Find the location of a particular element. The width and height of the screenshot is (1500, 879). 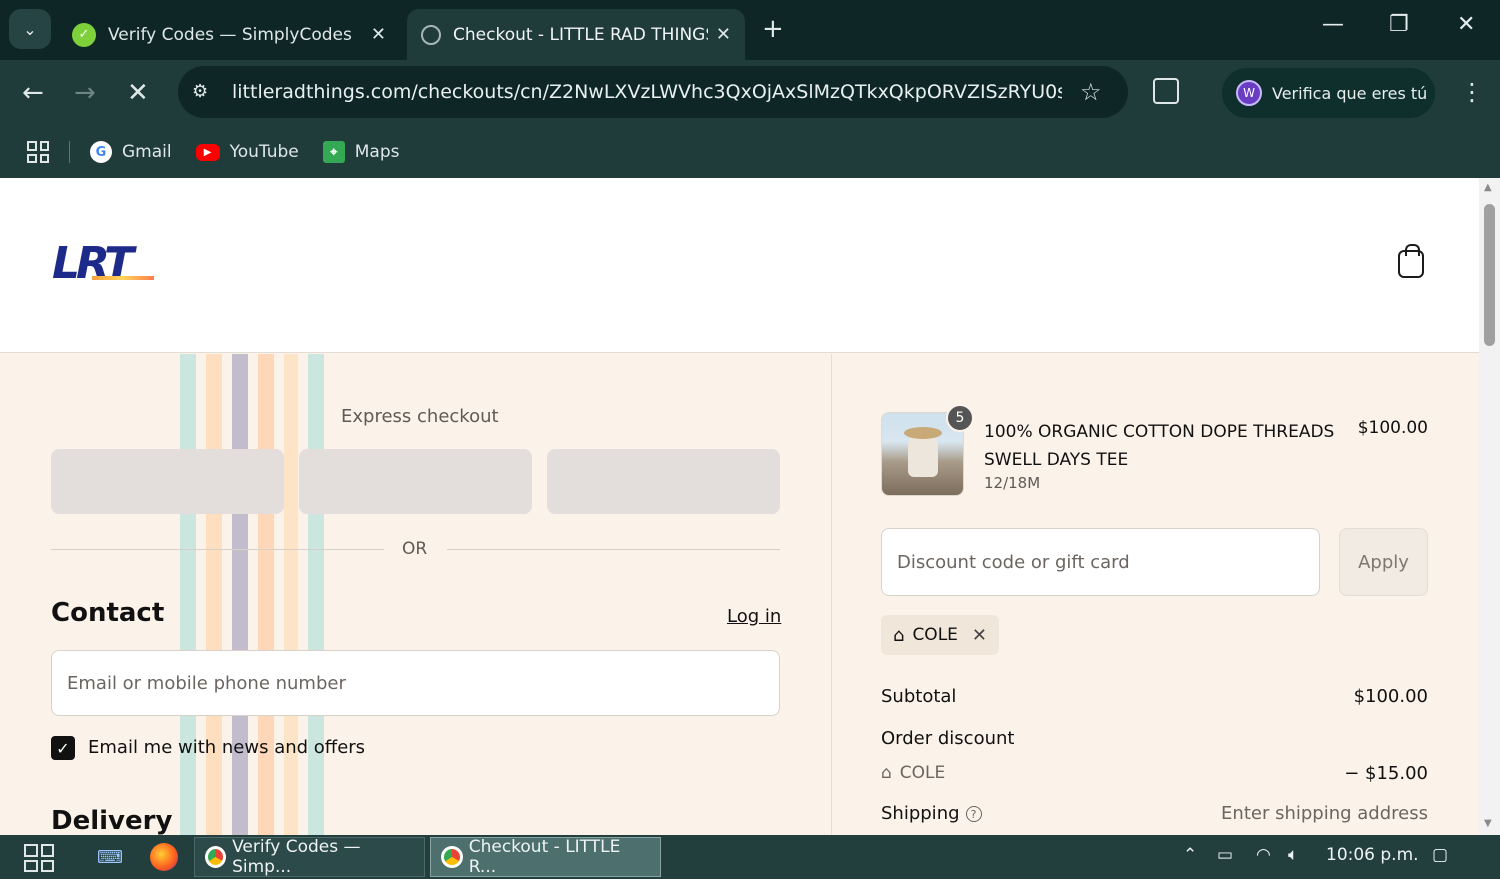

subtotal-label: Subtotal is located at coordinates (919, 696).